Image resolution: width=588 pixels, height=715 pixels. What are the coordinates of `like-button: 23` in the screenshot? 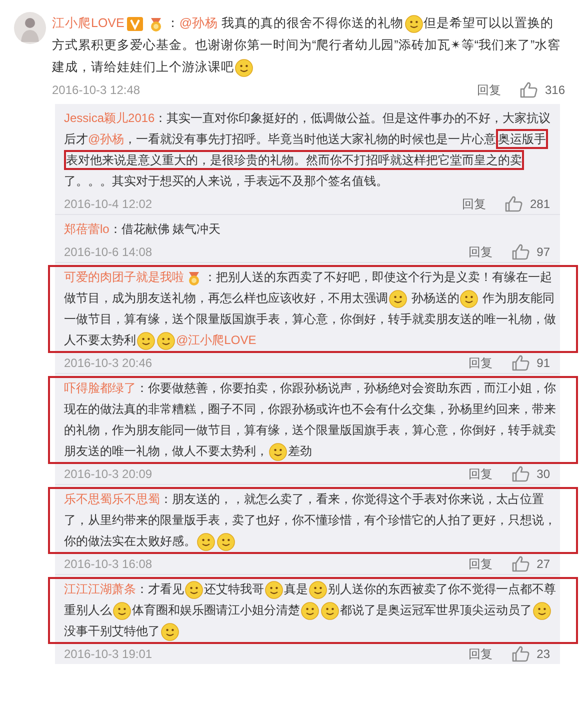 It's located at (530, 654).